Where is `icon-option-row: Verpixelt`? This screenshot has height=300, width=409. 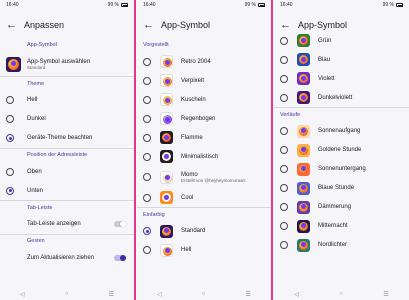
icon-option-row: Verpixelt is located at coordinates (204, 80).